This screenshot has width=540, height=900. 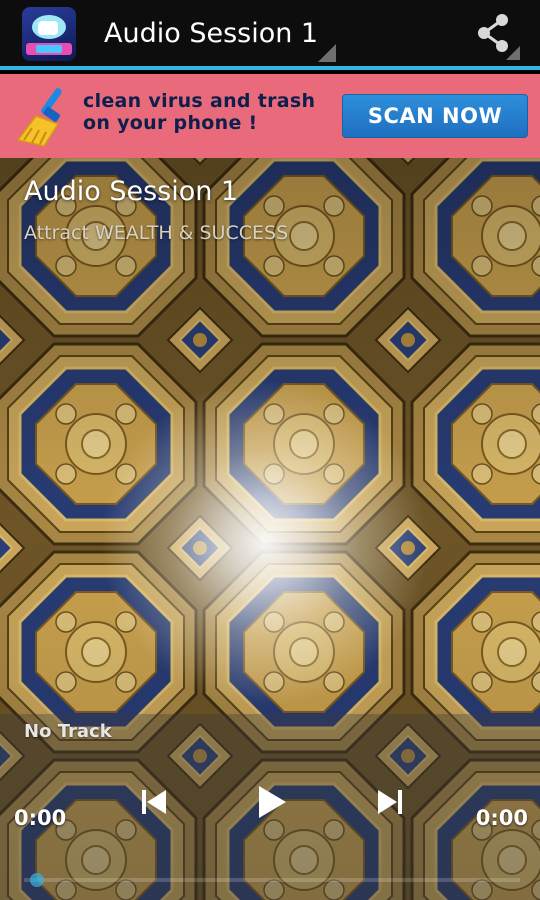 I want to click on elapsed-time: 0:00, so click(x=40, y=818).